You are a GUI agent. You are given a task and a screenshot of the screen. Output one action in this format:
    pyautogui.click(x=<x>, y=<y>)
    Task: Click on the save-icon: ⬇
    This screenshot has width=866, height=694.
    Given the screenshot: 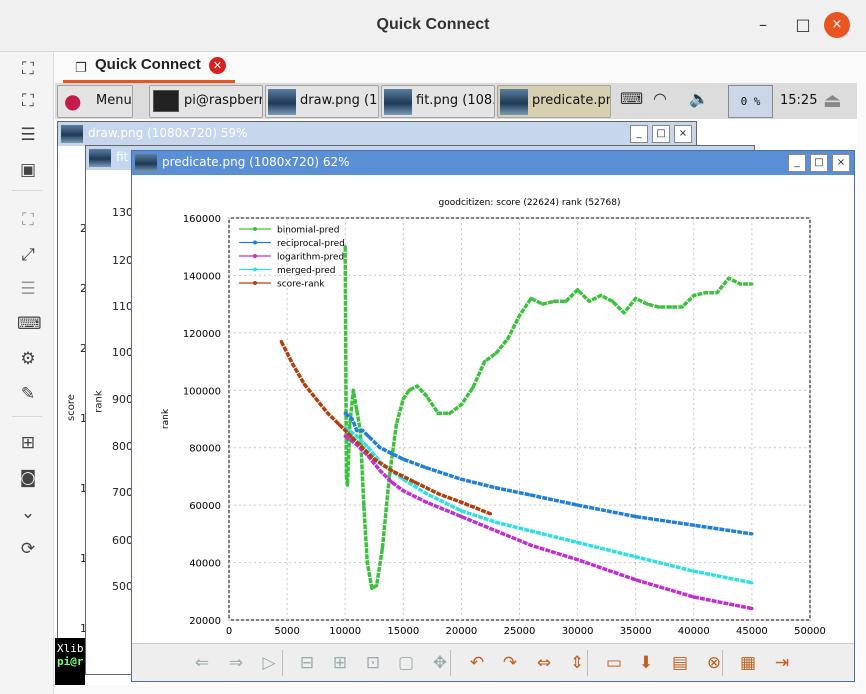 What is the action you would take?
    pyautogui.click(x=646, y=663)
    